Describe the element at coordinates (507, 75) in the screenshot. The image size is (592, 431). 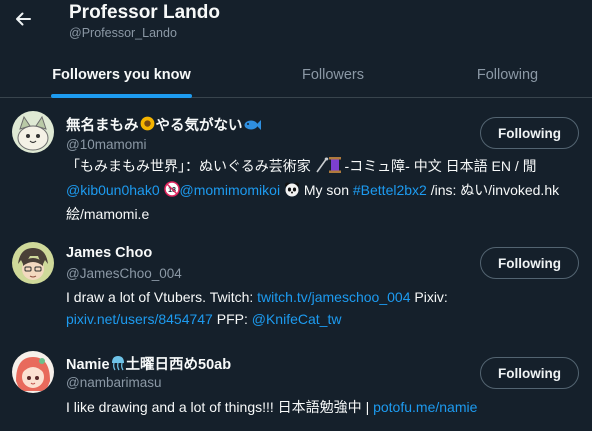
I see `tab-following: Following` at that location.